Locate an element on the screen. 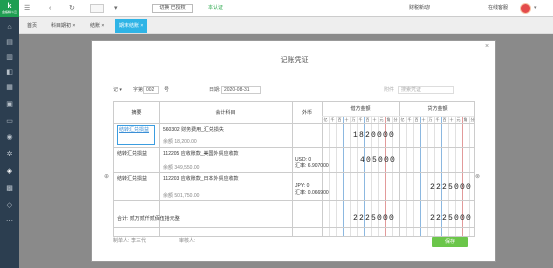 Image resolution: width=553 pixels, height=268 pixels. voucher-no-label: 字第 is located at coordinates (138, 90).